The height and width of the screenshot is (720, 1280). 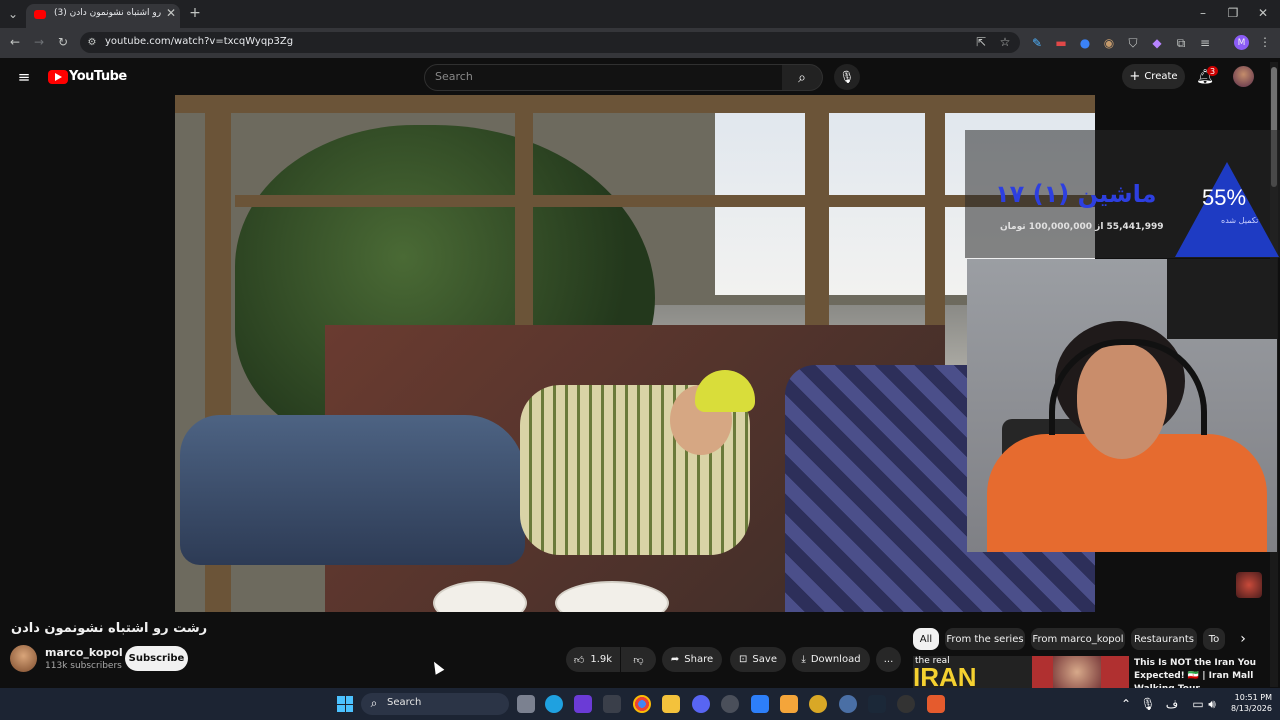 What do you see at coordinates (1076, 194) in the screenshot?
I see `overlay-title: ماشین (۱) ۱۷` at bounding box center [1076, 194].